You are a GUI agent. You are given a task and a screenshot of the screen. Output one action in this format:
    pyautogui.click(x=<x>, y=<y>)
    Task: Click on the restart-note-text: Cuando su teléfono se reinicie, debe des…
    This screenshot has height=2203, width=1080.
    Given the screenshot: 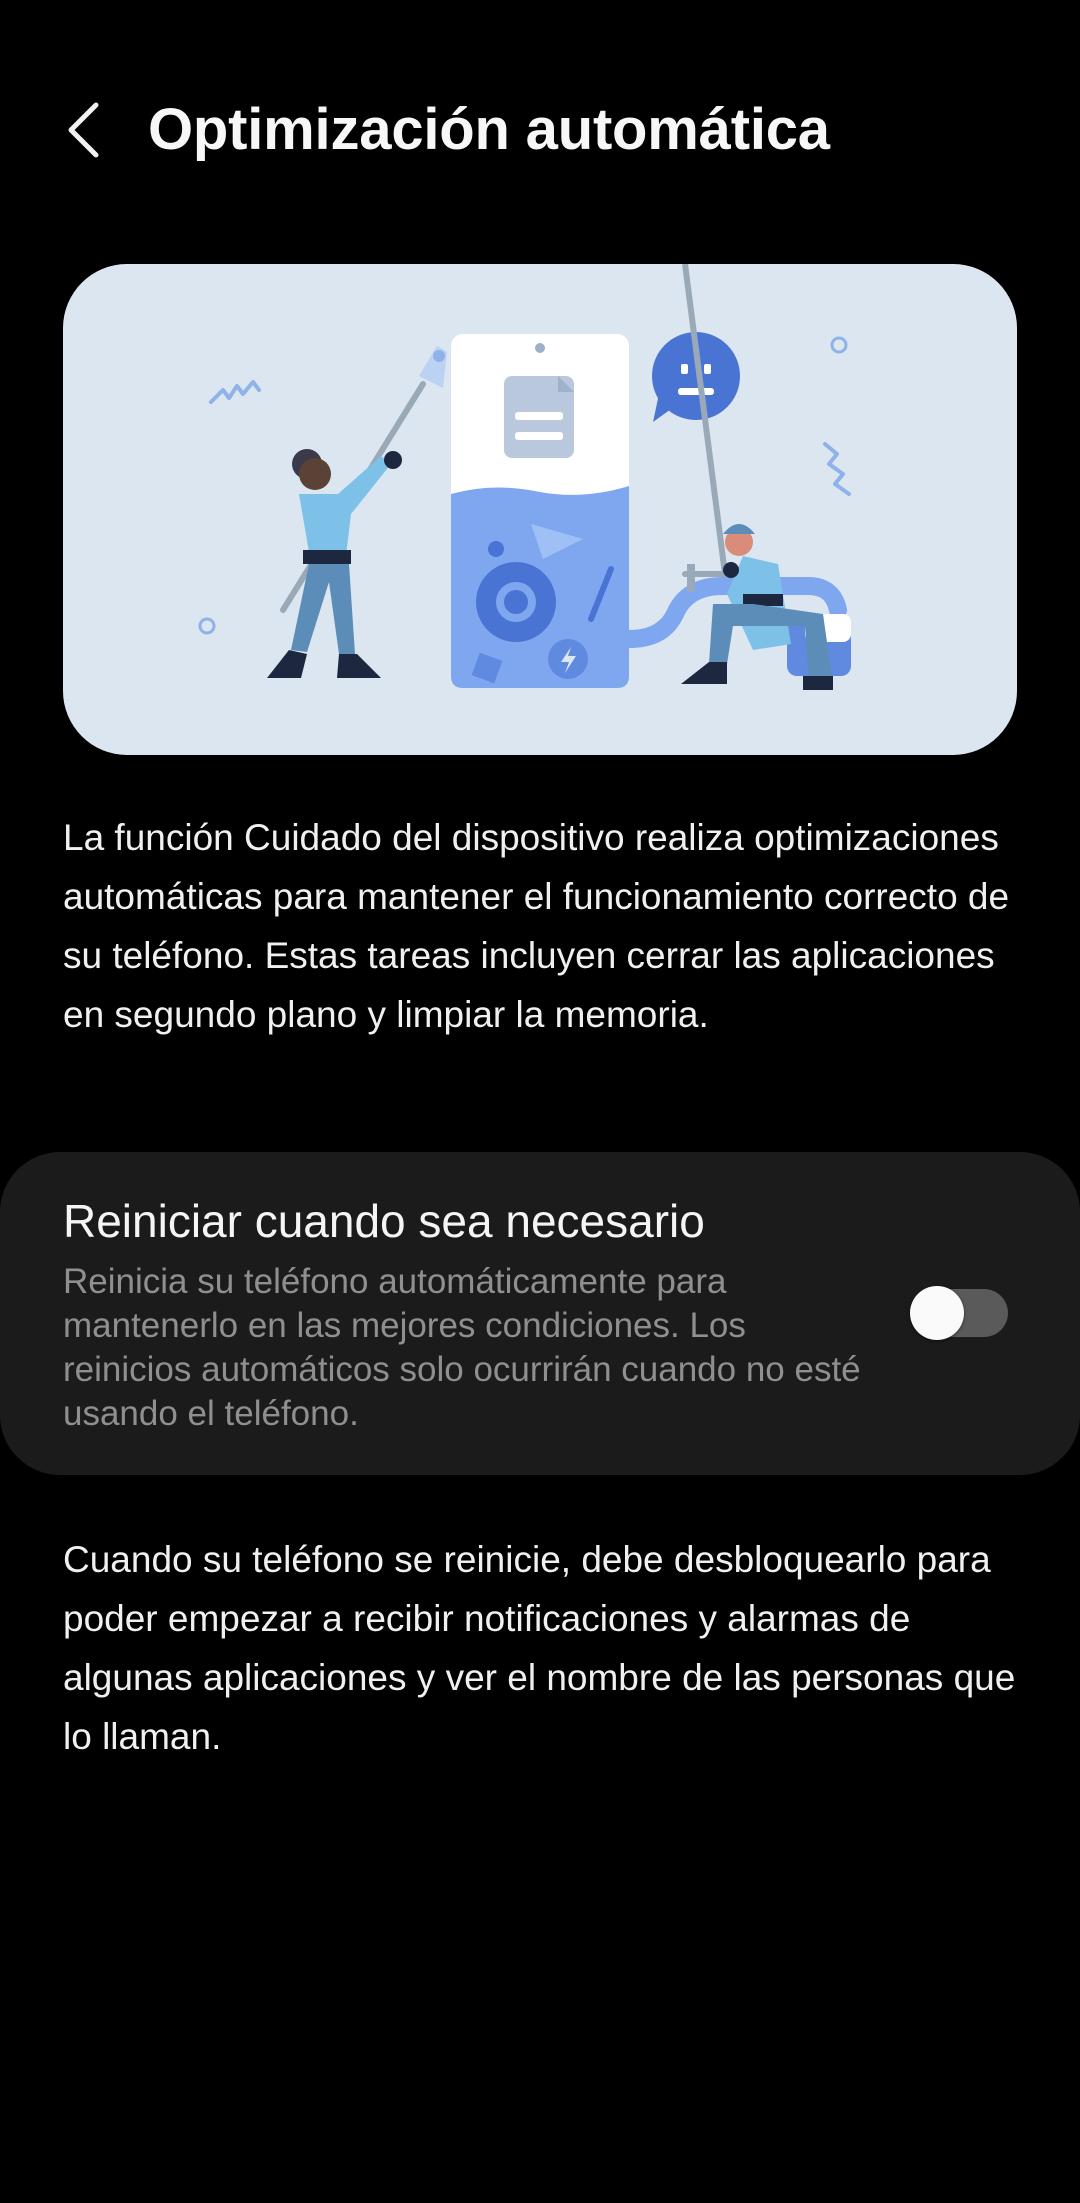 What is the action you would take?
    pyautogui.click(x=539, y=1648)
    